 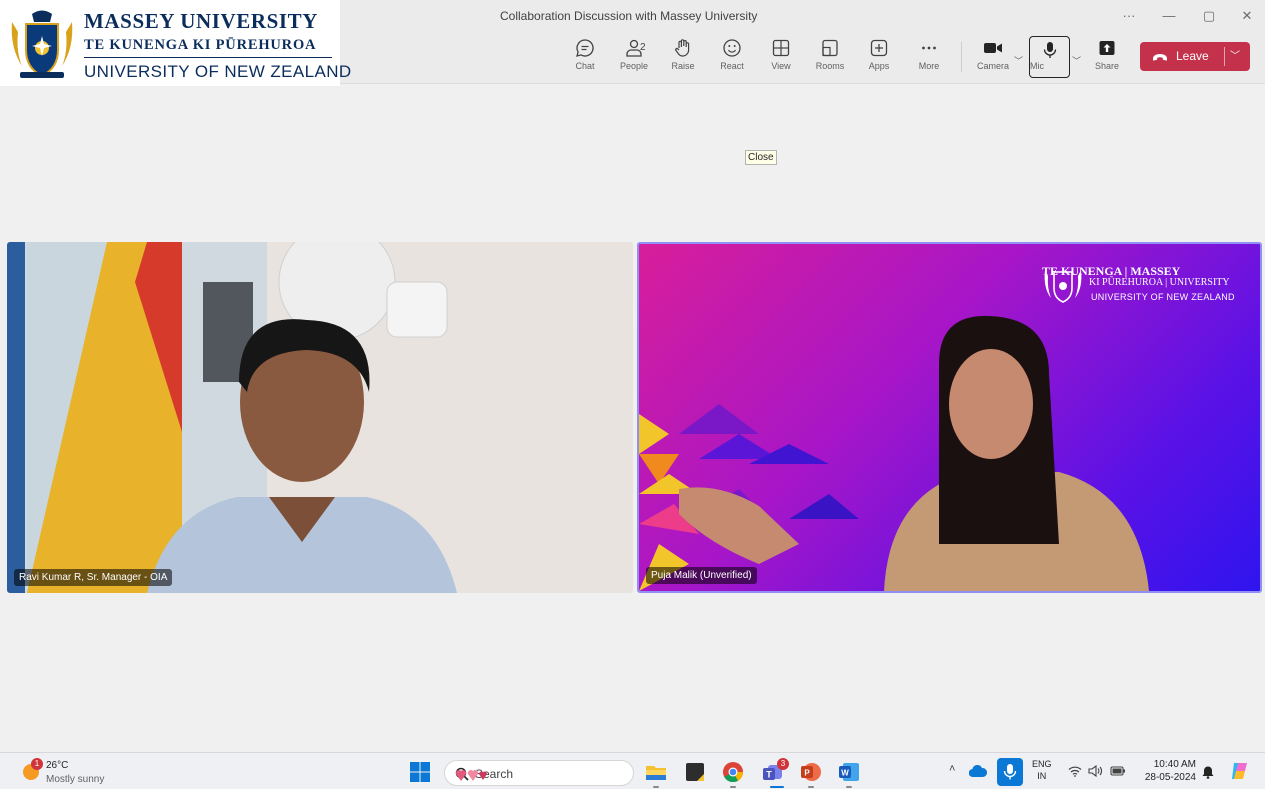 I want to click on mic-label: Mic, so click(x=1037, y=66).